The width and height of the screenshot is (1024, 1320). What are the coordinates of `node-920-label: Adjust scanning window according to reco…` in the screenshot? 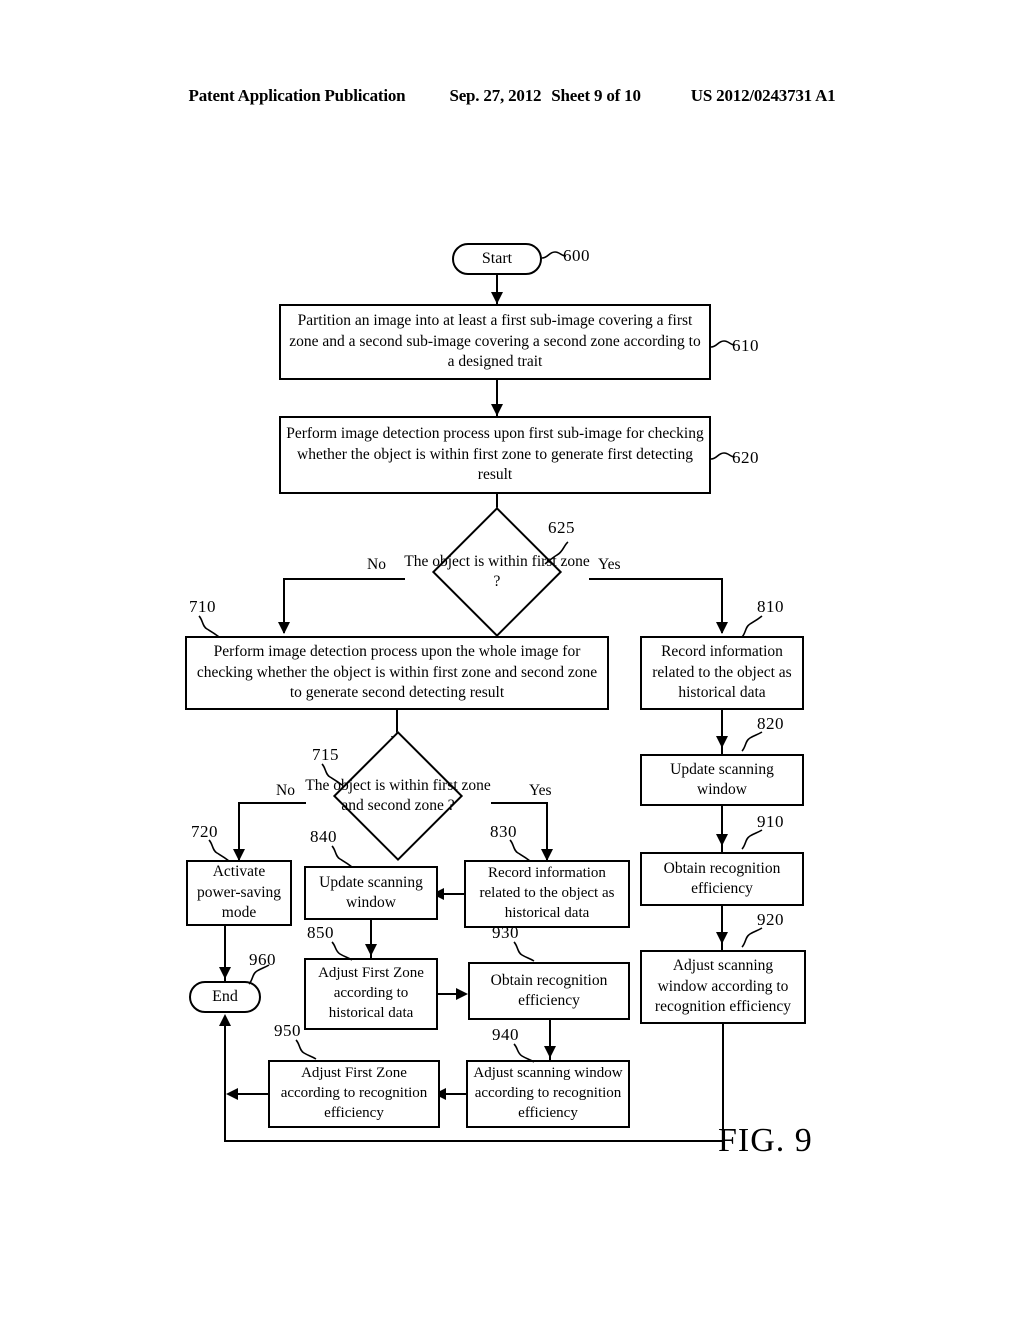 It's located at (723, 986).